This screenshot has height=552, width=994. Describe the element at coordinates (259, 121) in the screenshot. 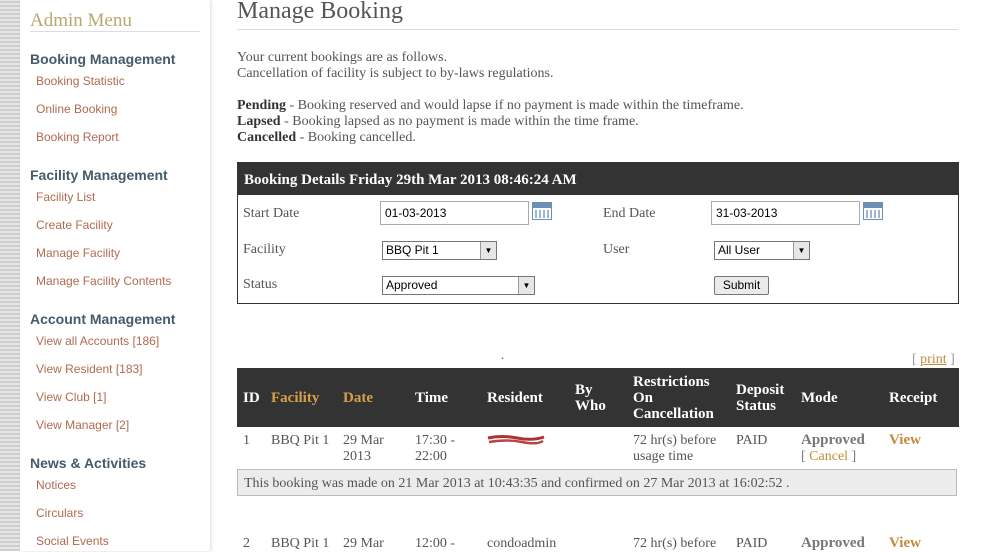

I see `legend-lapsed-term: Lapsed` at that location.